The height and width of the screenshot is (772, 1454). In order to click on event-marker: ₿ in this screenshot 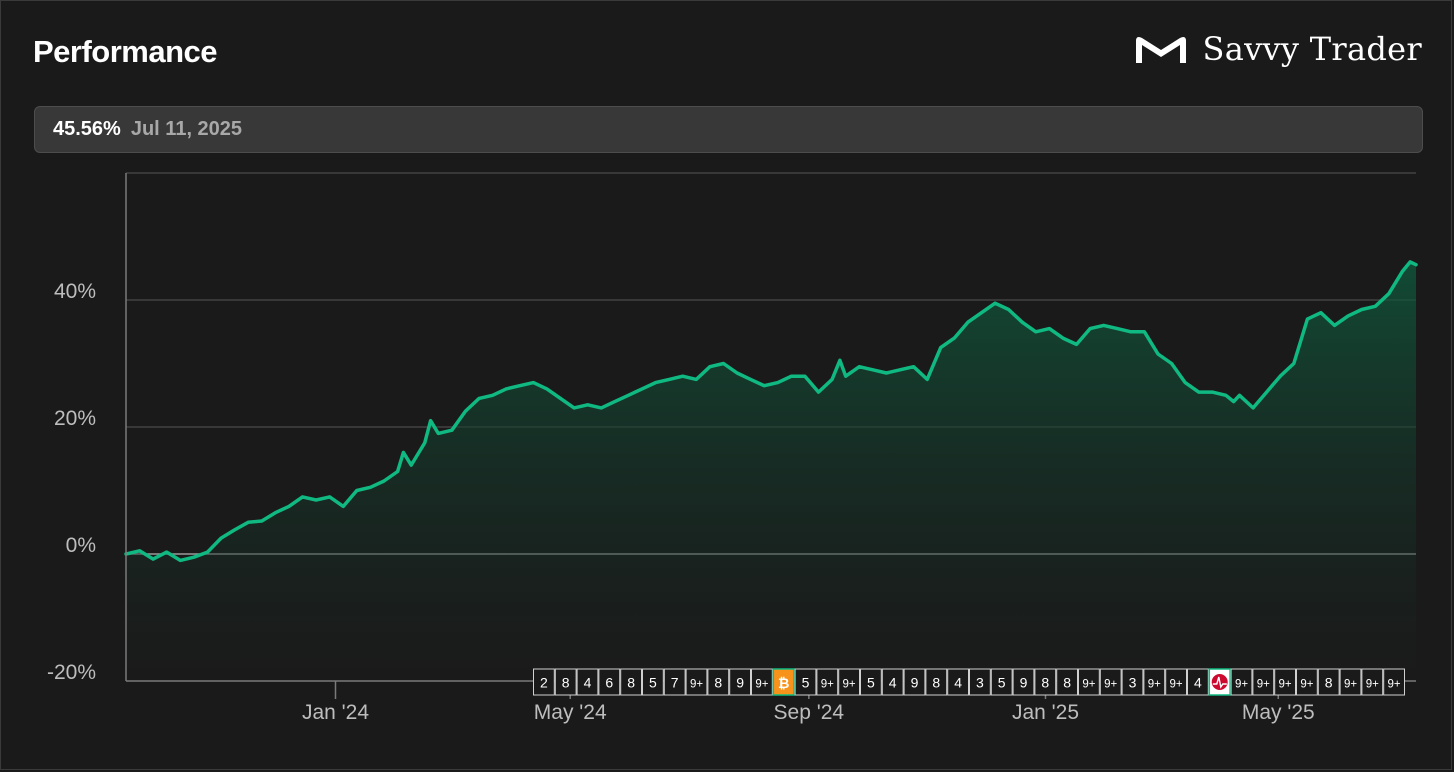, I will do `click(783, 682)`.